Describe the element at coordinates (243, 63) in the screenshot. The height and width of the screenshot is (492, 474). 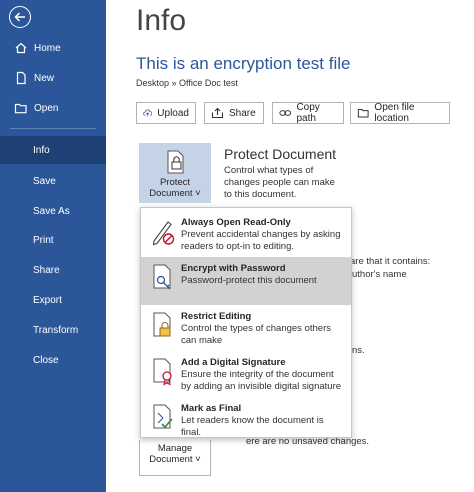
I see `document-filename: This is an encryption test file` at that location.